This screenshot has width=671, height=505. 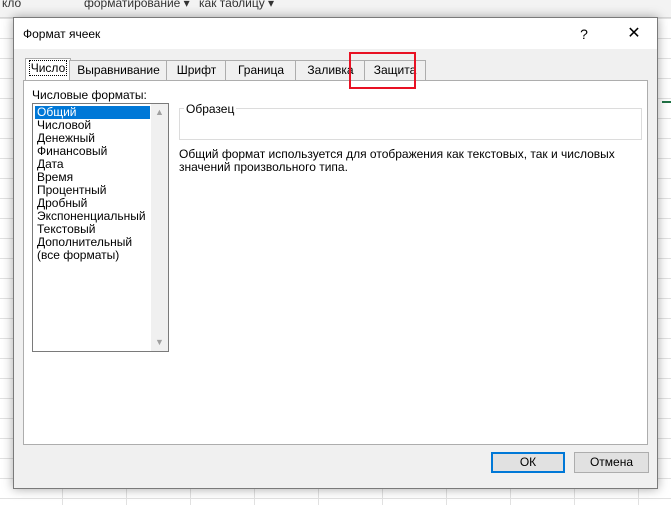 I want to click on selected-cell-marker, so click(x=666, y=102).